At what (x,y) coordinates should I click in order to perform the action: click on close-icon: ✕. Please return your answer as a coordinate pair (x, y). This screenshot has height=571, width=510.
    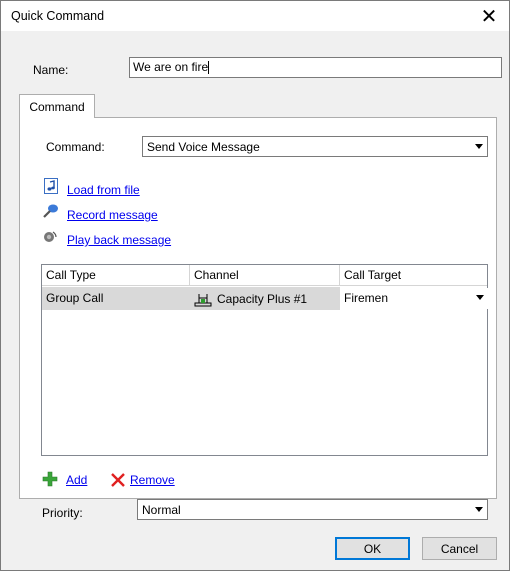
    Looking at the image, I should click on (489, 16).